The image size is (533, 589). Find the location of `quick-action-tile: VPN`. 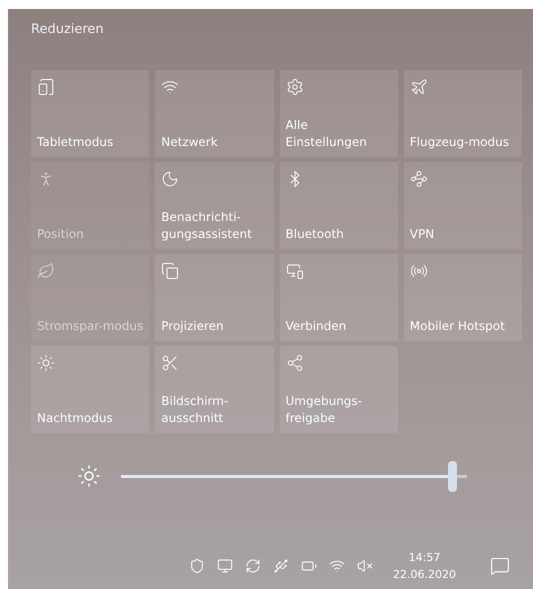

quick-action-tile: VPN is located at coordinates (463, 205).